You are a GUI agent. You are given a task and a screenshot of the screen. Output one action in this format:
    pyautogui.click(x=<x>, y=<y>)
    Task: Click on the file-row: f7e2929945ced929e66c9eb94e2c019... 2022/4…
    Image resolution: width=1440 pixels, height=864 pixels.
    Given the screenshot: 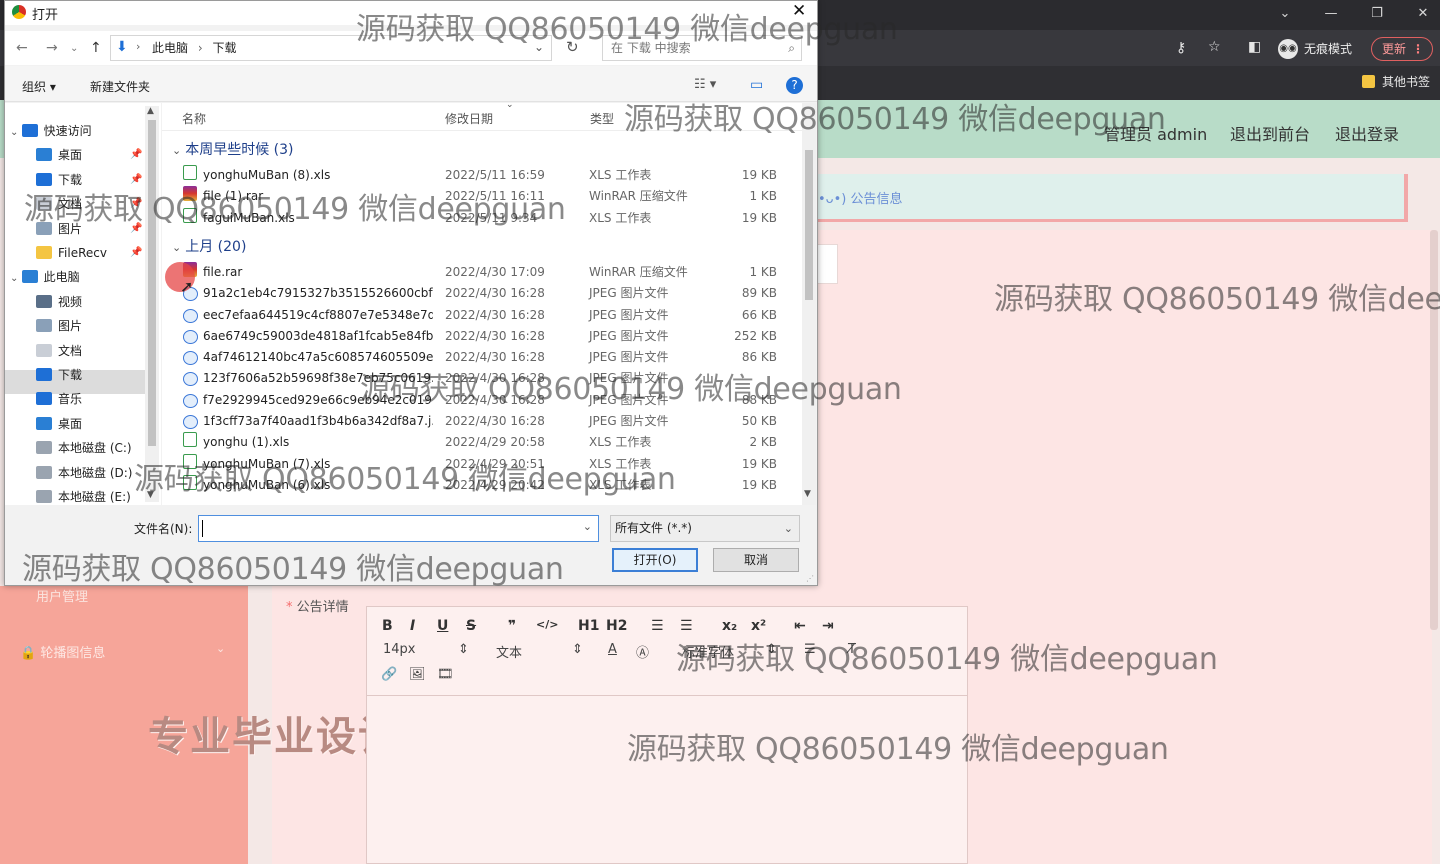 What is the action you would take?
    pyautogui.click(x=482, y=400)
    